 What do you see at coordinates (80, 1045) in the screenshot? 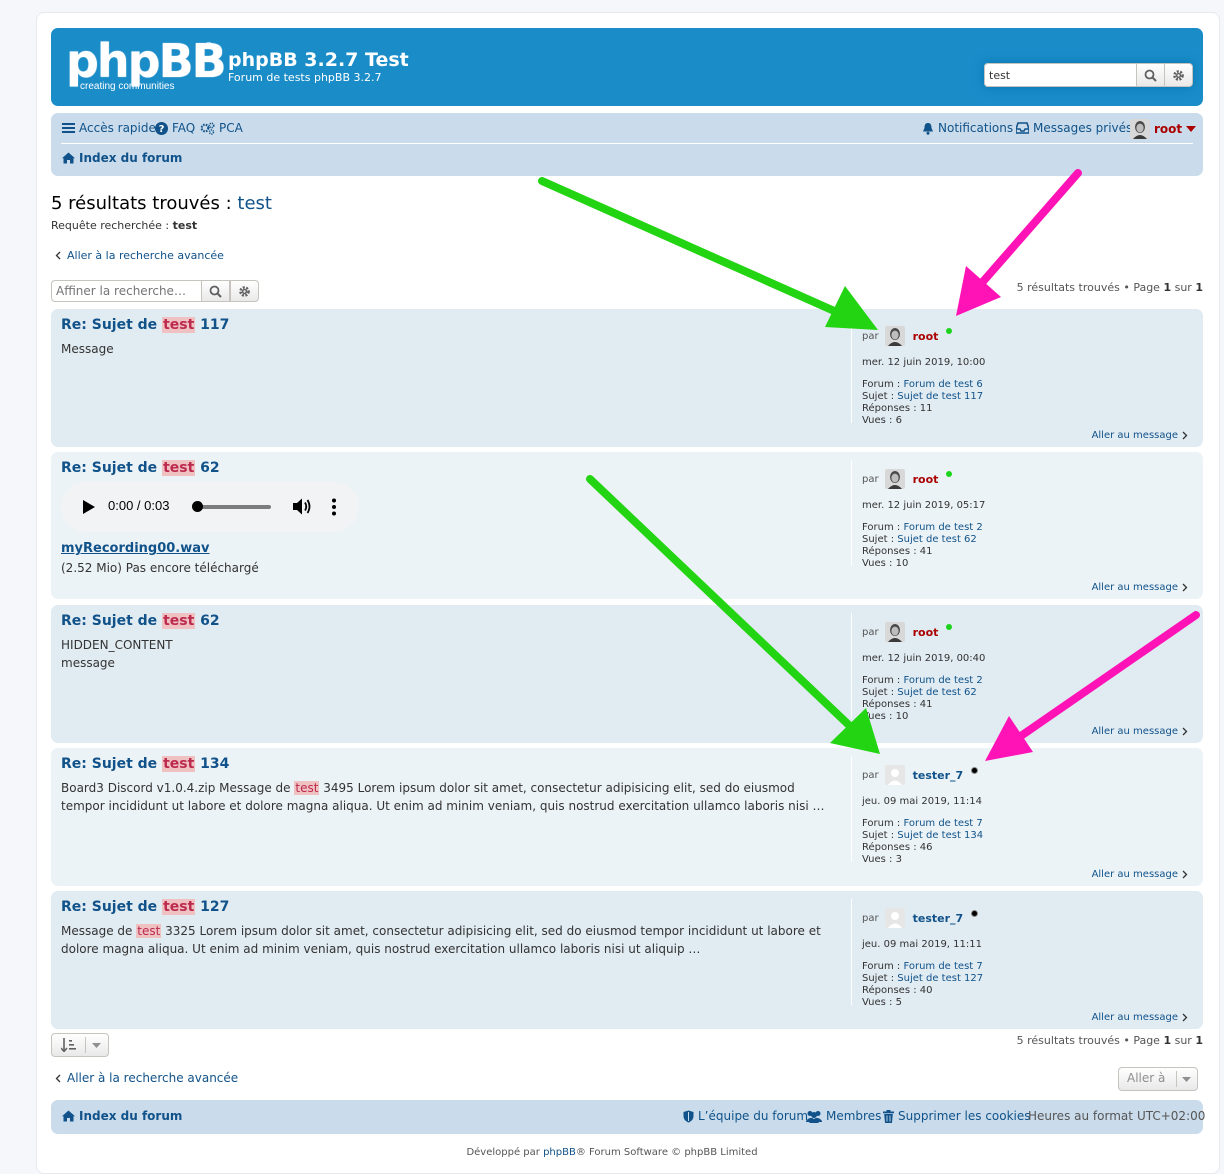
I see `sort-options-button` at bounding box center [80, 1045].